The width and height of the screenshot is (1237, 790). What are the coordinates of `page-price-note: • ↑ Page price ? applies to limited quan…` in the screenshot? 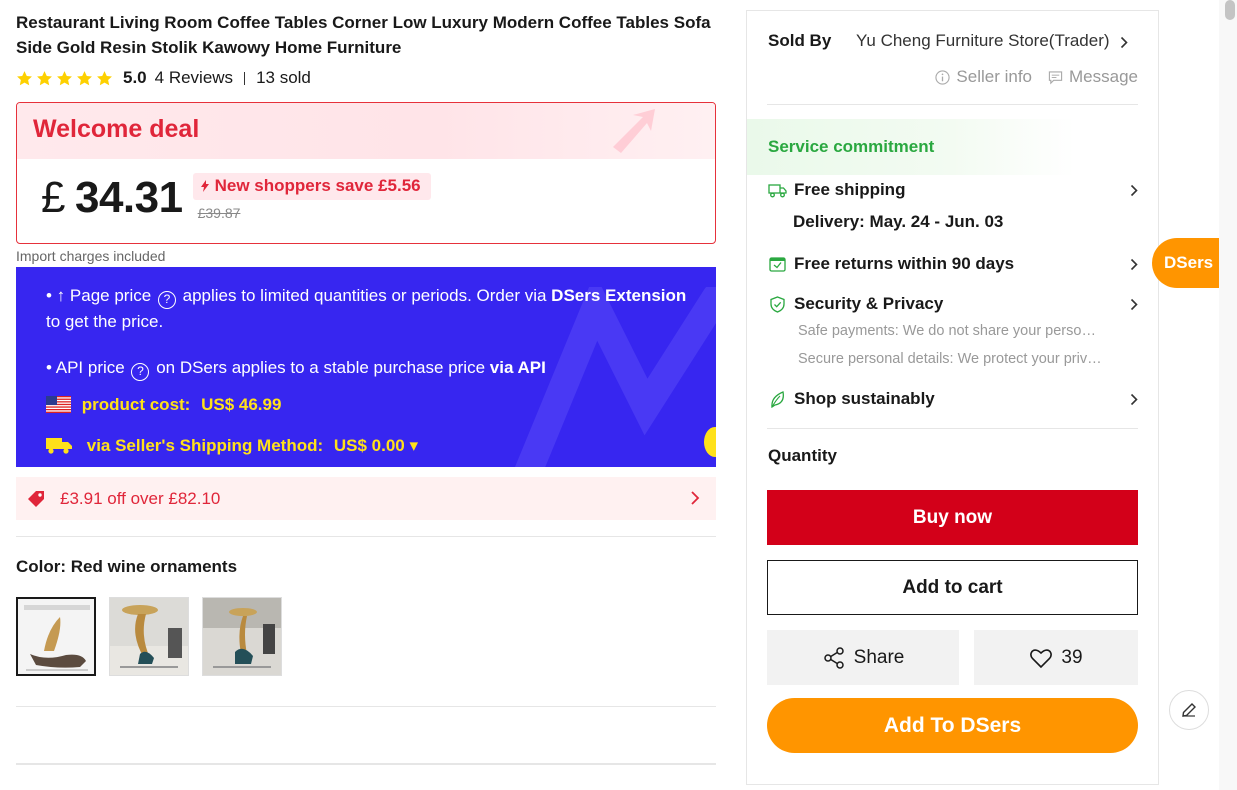 It's located at (376, 308).